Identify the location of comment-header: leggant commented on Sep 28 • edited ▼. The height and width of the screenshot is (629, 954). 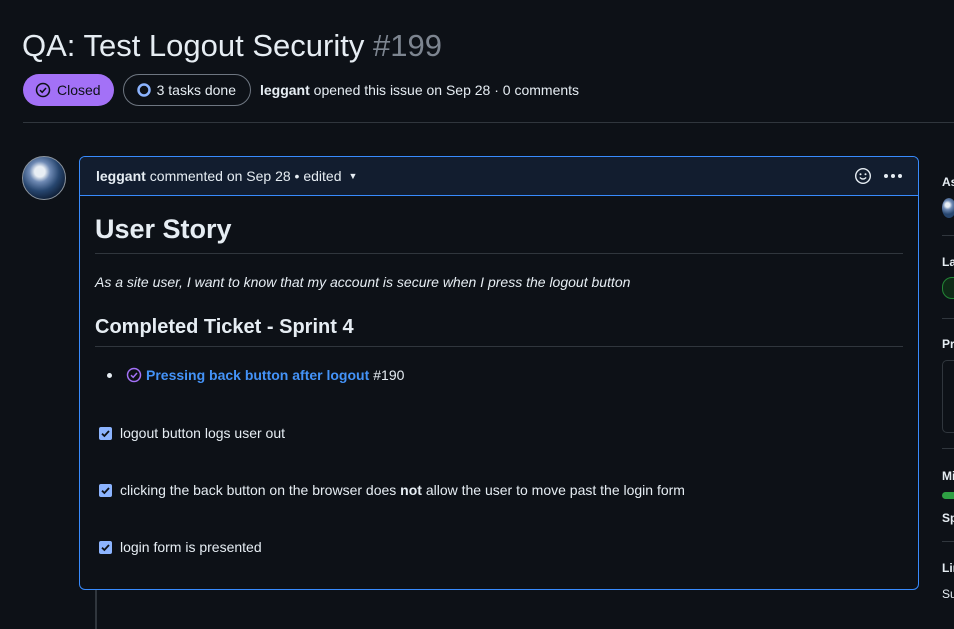
(499, 176).